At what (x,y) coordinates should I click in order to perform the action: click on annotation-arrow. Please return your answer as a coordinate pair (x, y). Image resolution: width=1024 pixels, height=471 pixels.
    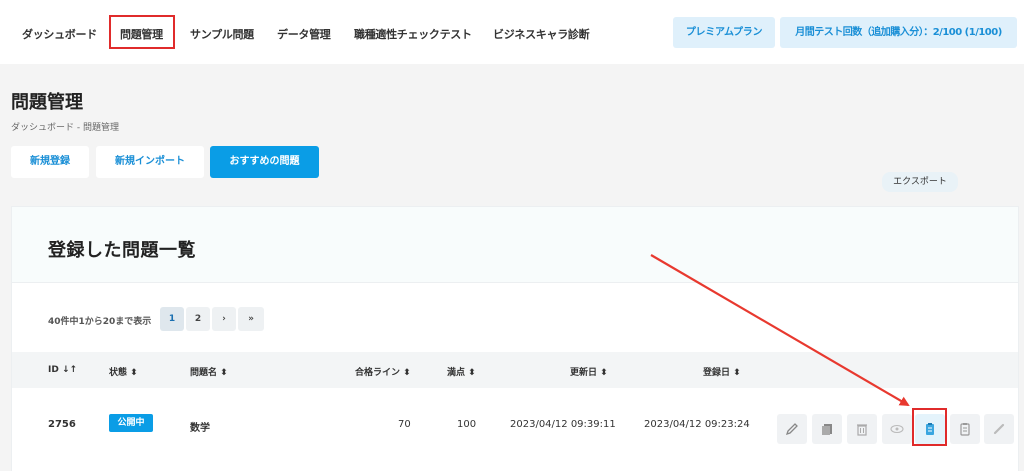
    Looking at the image, I should click on (780, 330).